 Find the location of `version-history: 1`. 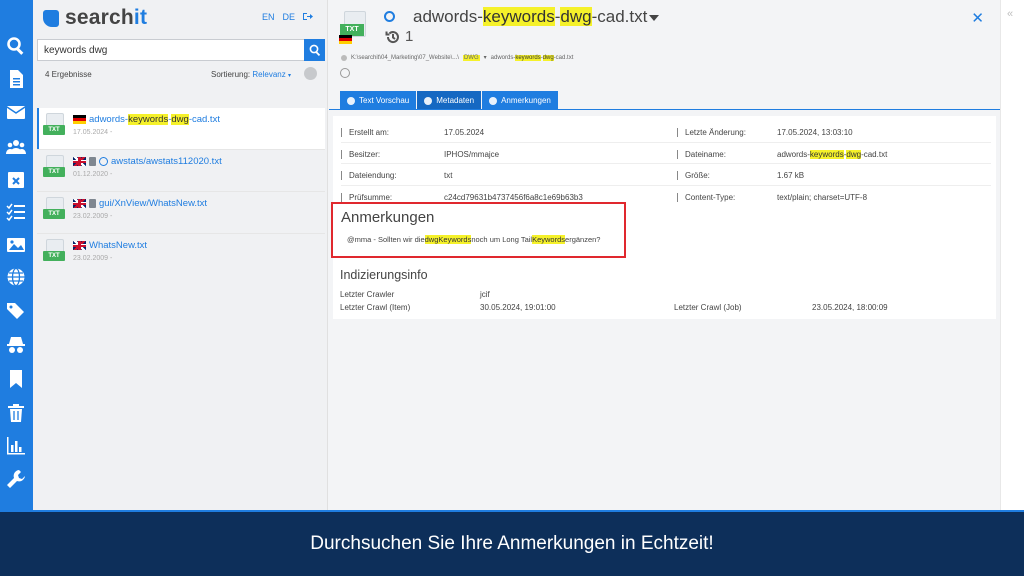

version-history: 1 is located at coordinates (399, 36).